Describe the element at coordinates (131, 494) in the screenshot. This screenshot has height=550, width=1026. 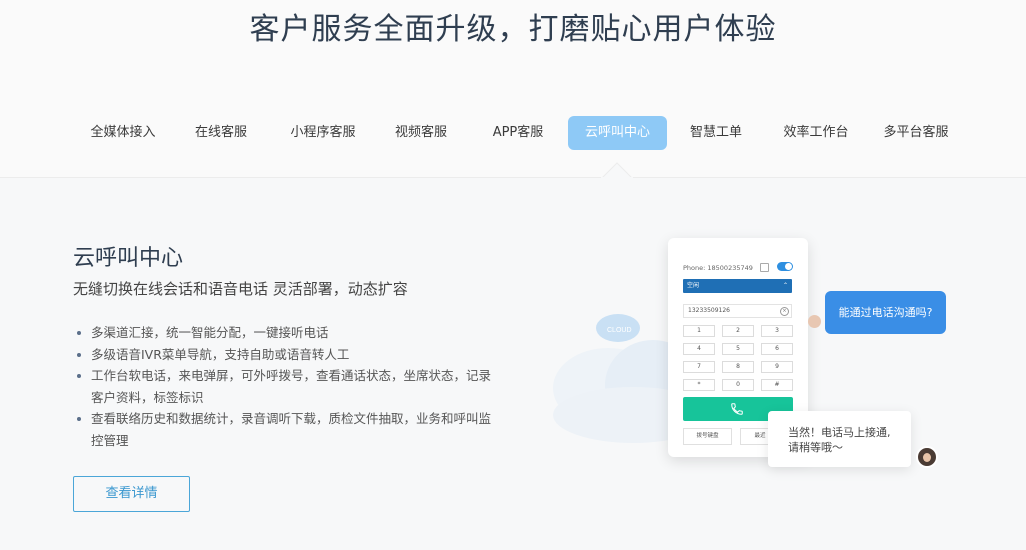
I see `view-details-button: 查看详情` at that location.